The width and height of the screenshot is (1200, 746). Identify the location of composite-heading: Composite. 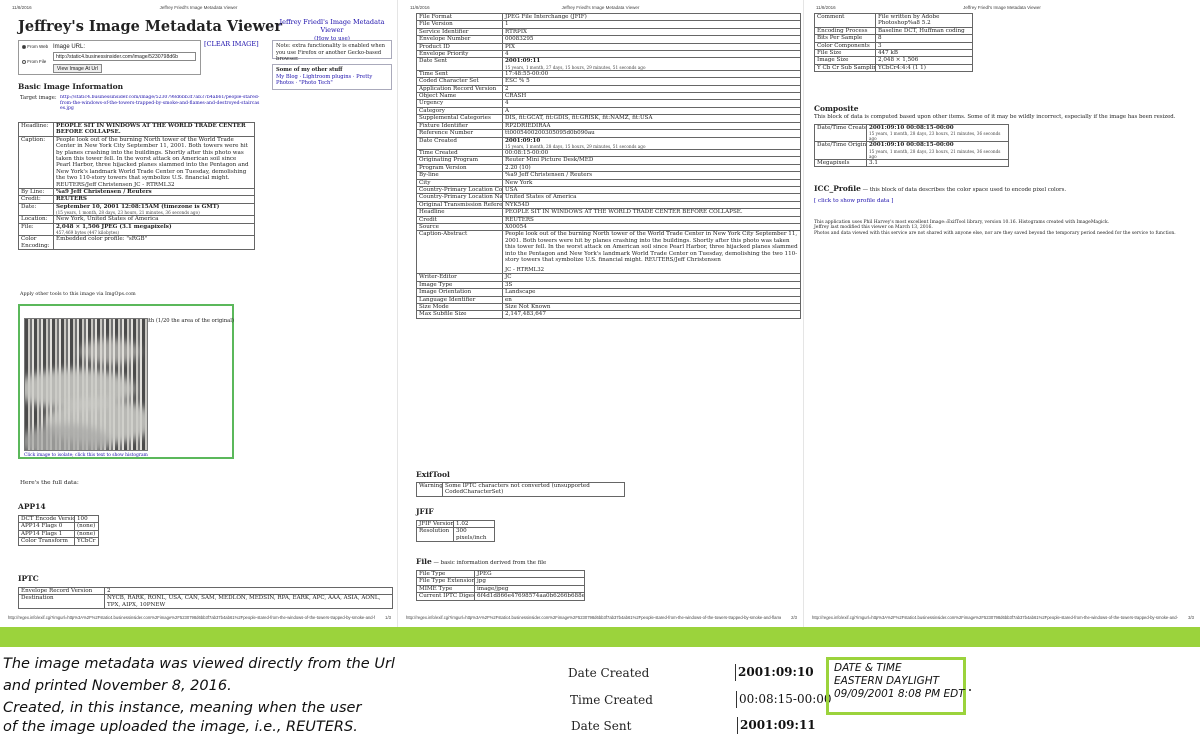
(836, 108).